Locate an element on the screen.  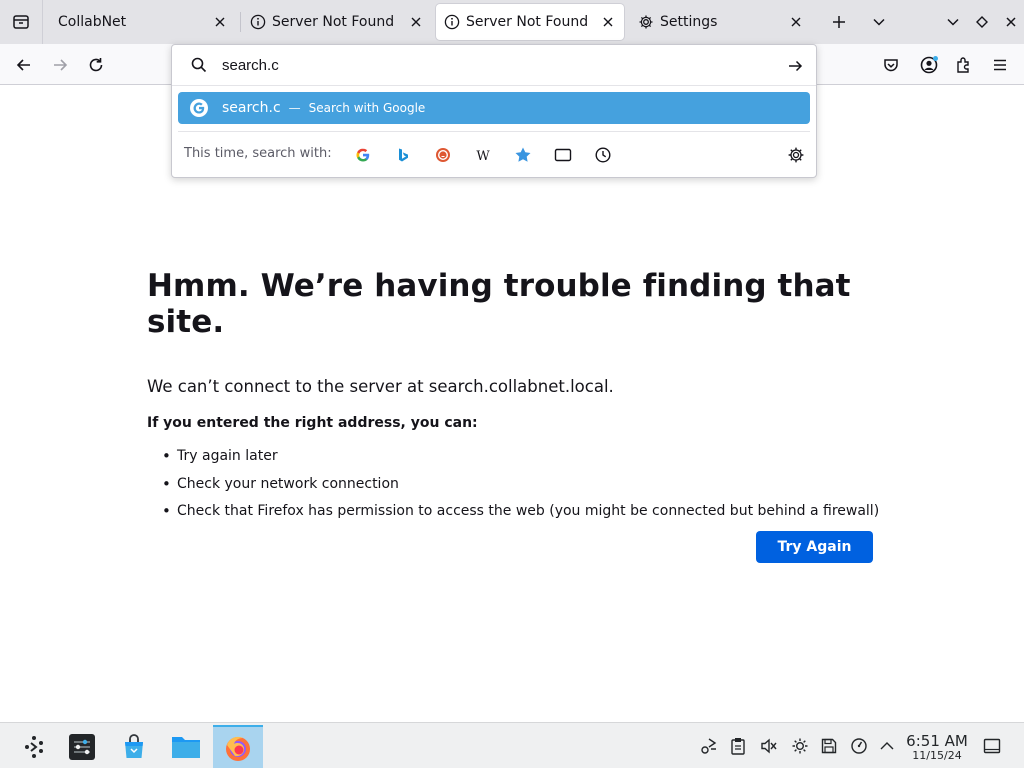
extensions-button is located at coordinates (964, 65).